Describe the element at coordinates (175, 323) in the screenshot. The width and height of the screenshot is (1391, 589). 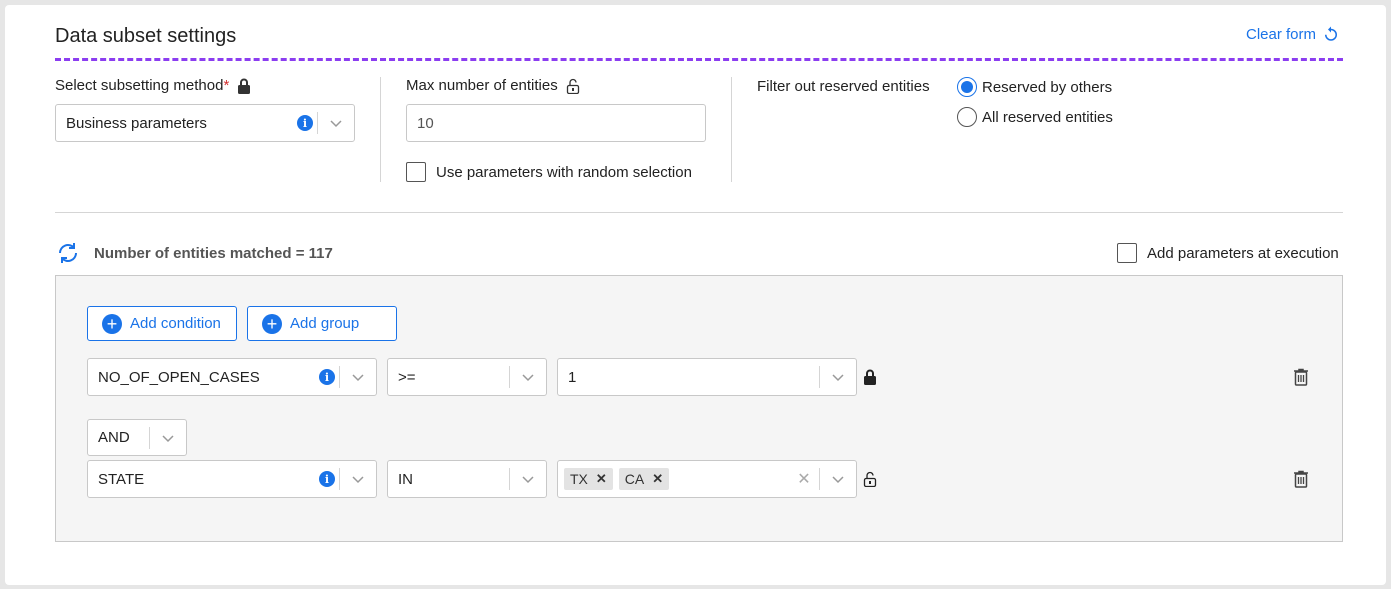
I see `add-condition-label: Add condition` at that location.